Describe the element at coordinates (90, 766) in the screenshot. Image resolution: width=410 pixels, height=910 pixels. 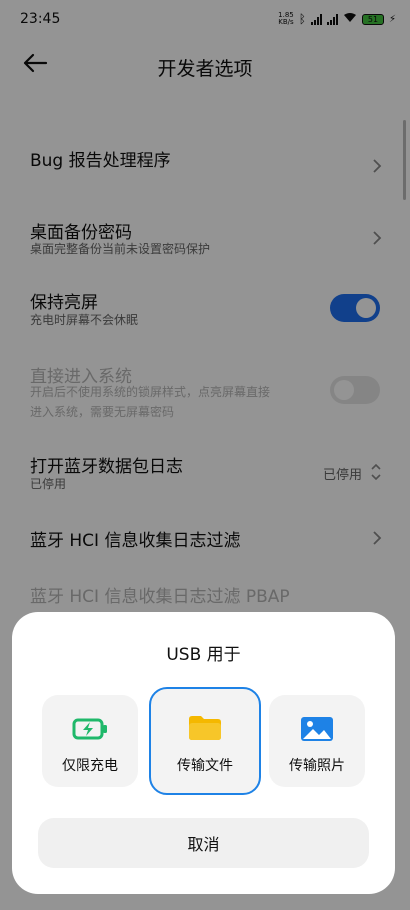
I see `option-label: 仅限充电` at that location.